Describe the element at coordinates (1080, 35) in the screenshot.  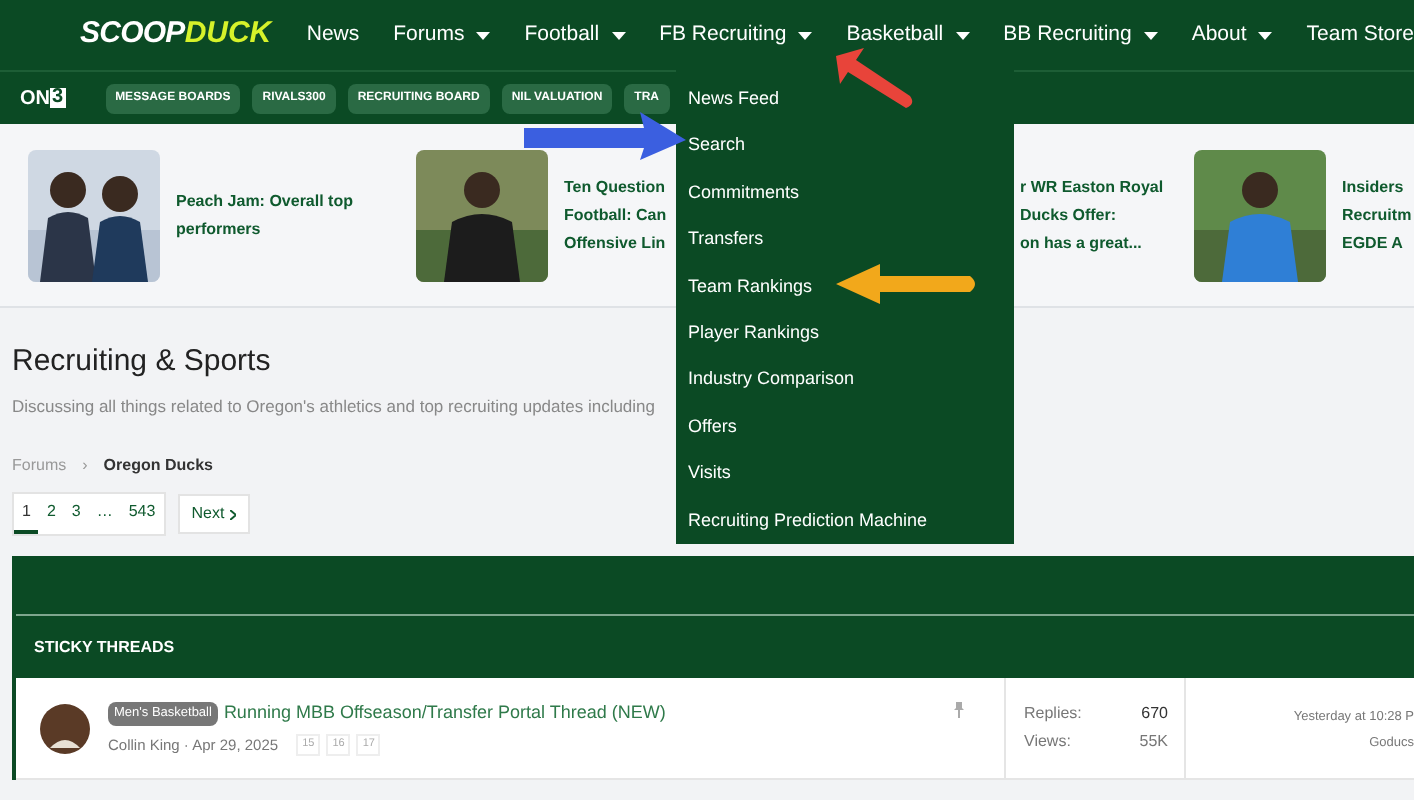
I see `nav-link: BB Recruiting` at that location.